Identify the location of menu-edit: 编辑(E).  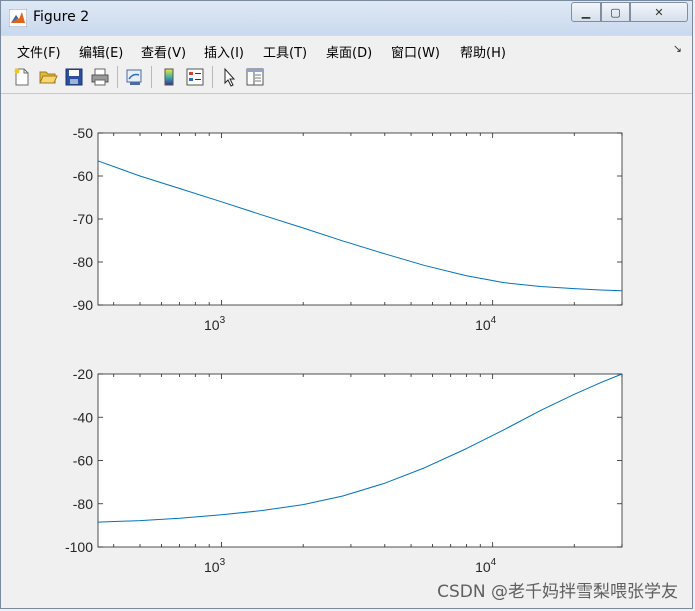
(101, 51).